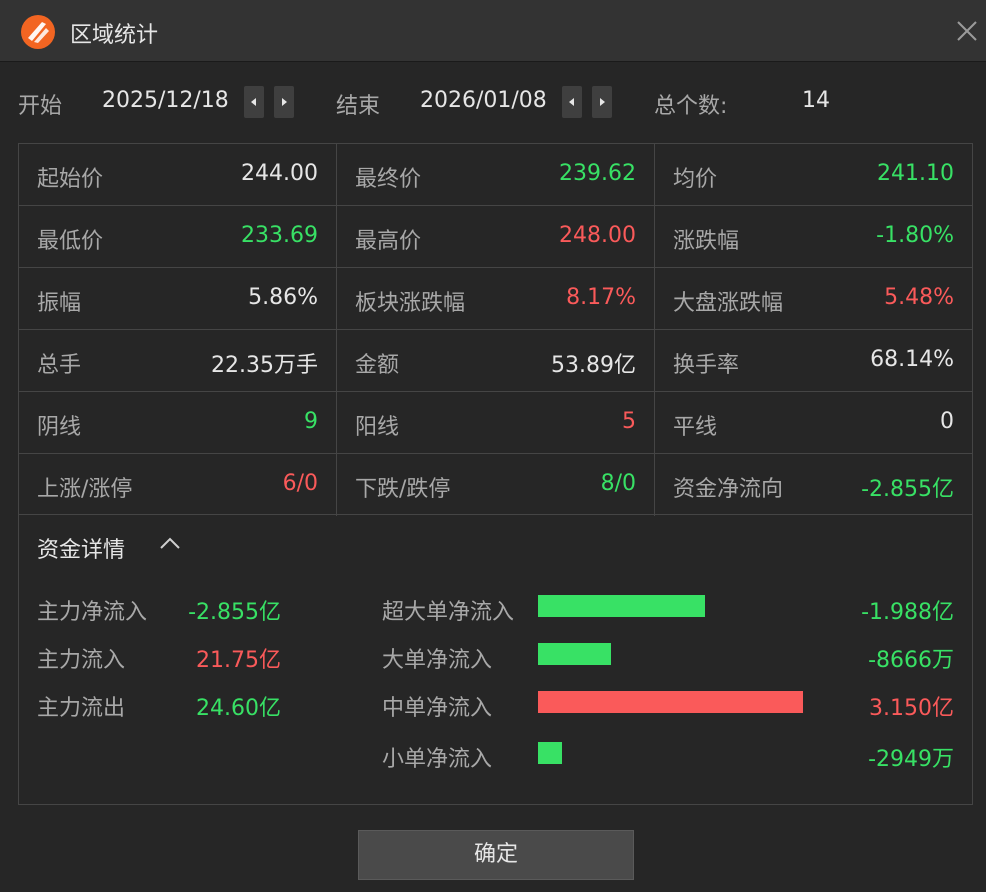 The height and width of the screenshot is (892, 986). What do you see at coordinates (483, 100) in the screenshot?
I see `end-date: 2026/01/08` at bounding box center [483, 100].